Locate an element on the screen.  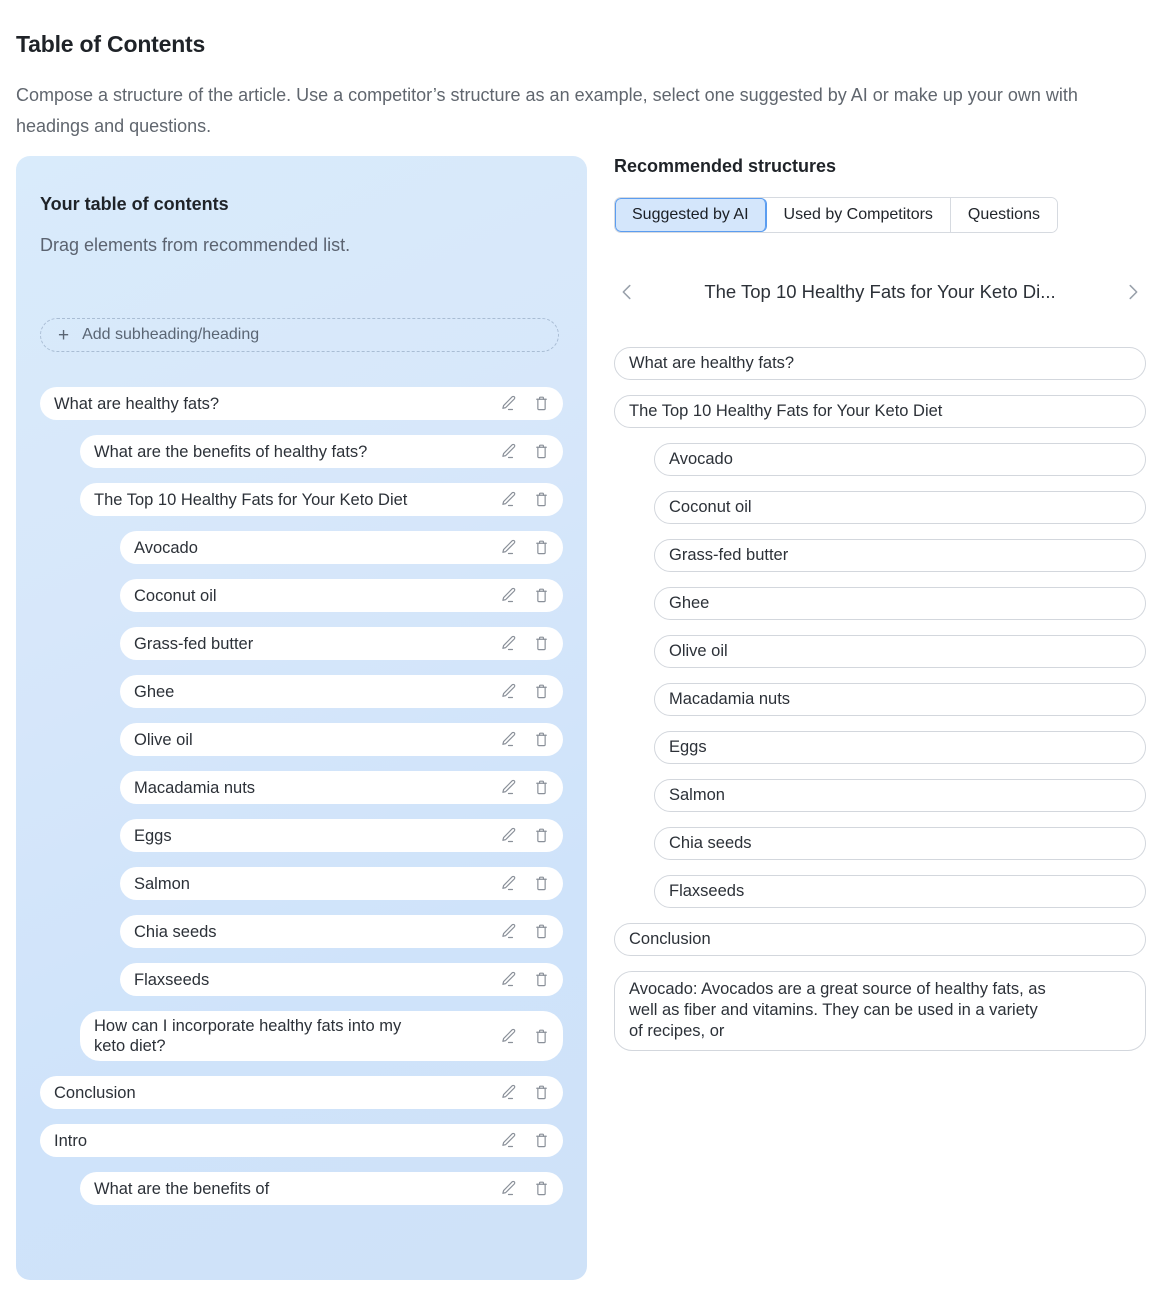
toc-row-label: Coconut oil is located at coordinates (175, 595).